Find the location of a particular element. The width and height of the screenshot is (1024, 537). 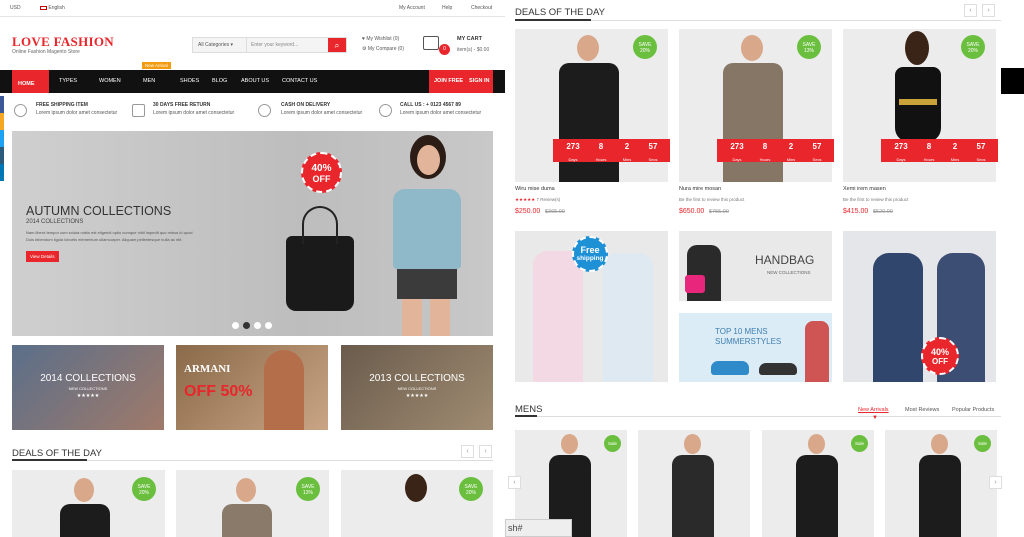

product-old-price: $520.00 is located at coordinates (883, 212).